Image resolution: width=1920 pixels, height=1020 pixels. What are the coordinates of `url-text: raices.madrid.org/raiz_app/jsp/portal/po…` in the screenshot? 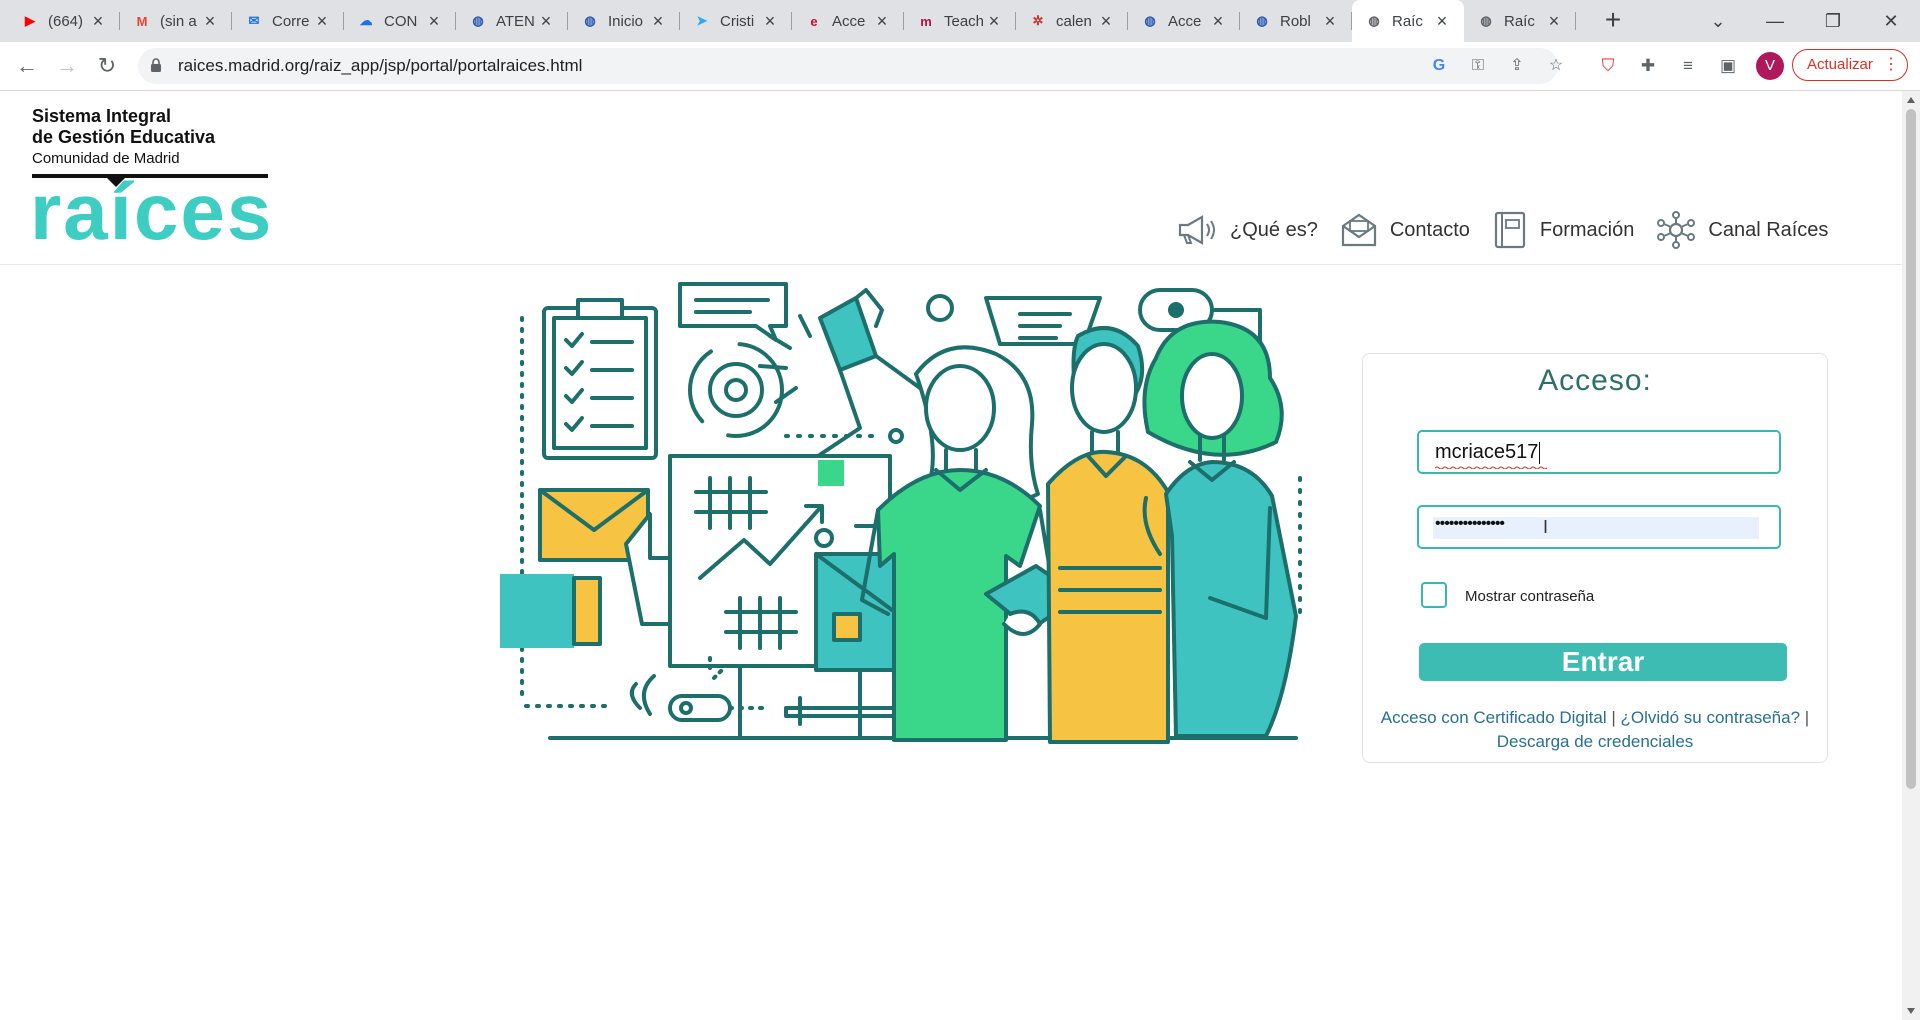 It's located at (380, 65).